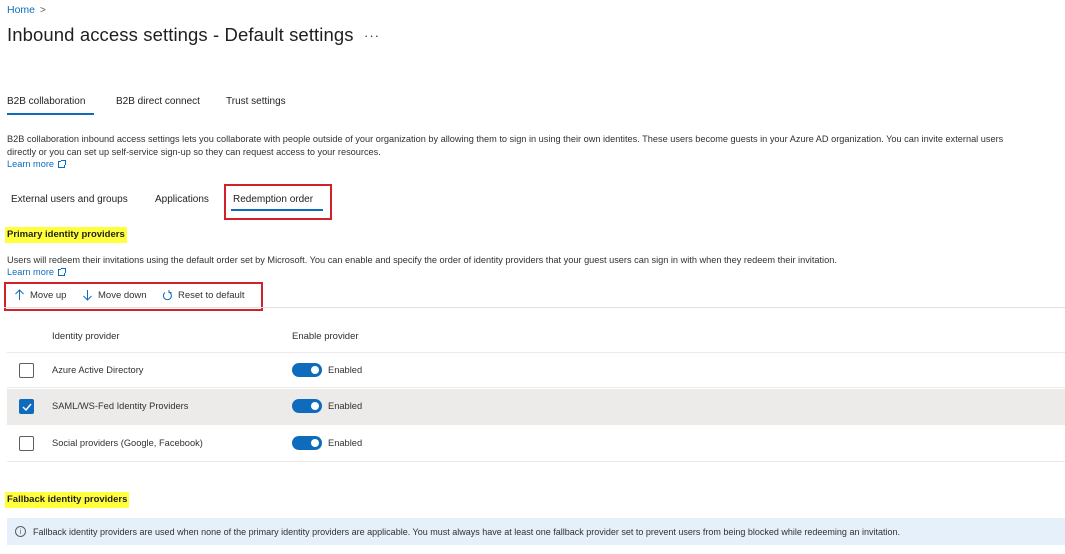 The width and height of the screenshot is (1065, 554). I want to click on arrow-up-icon, so click(19, 294).